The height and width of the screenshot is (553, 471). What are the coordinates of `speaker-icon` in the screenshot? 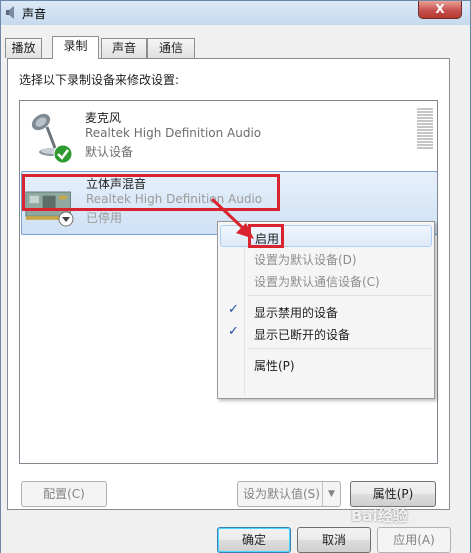 It's located at (10, 12).